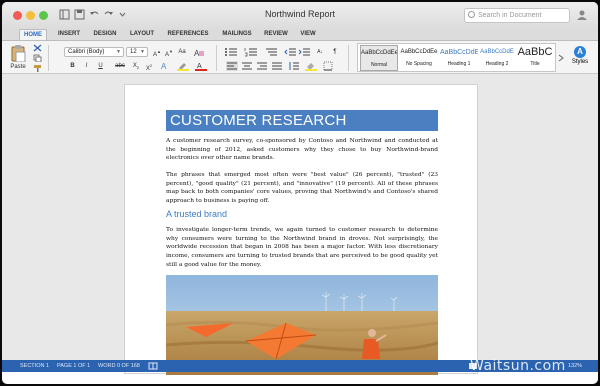 This screenshot has height=386, width=600. Describe the element at coordinates (277, 66) in the screenshot. I see `justify-icon` at that location.